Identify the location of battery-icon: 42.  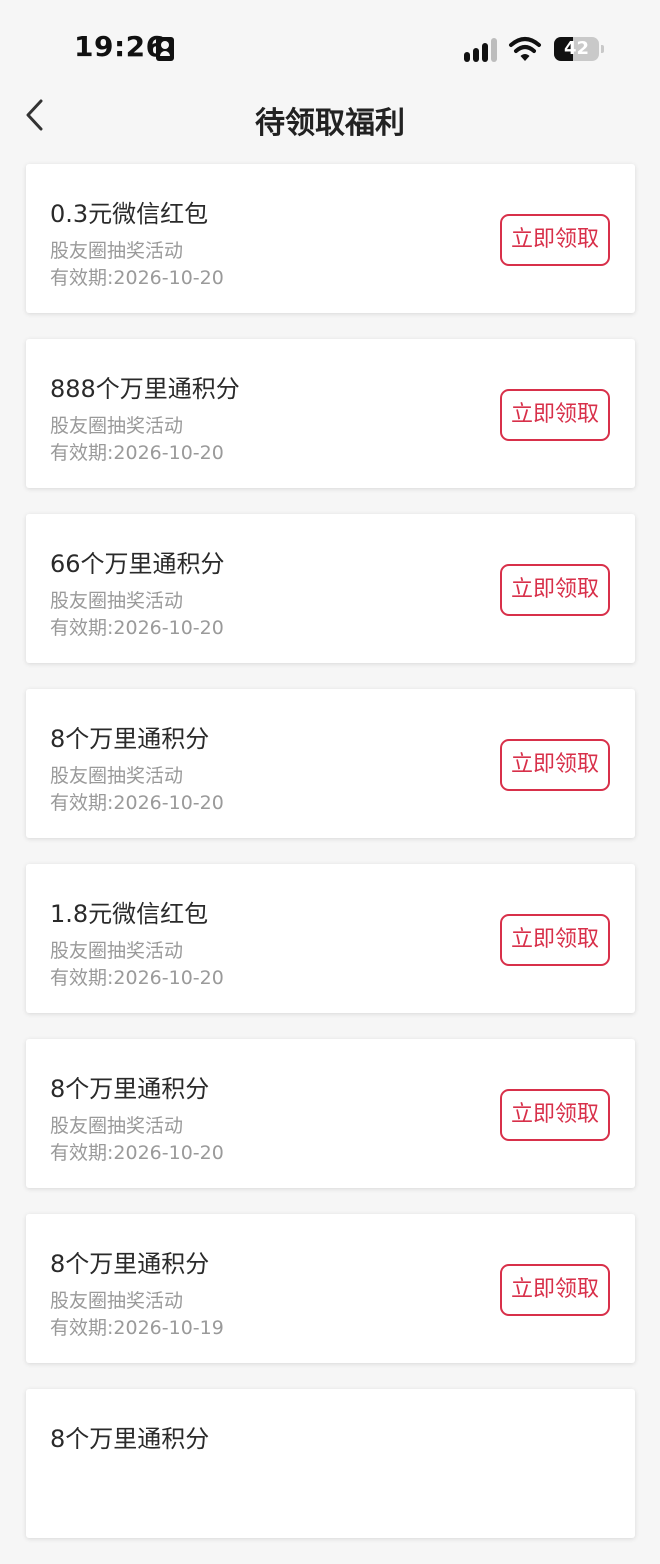
(579, 49).